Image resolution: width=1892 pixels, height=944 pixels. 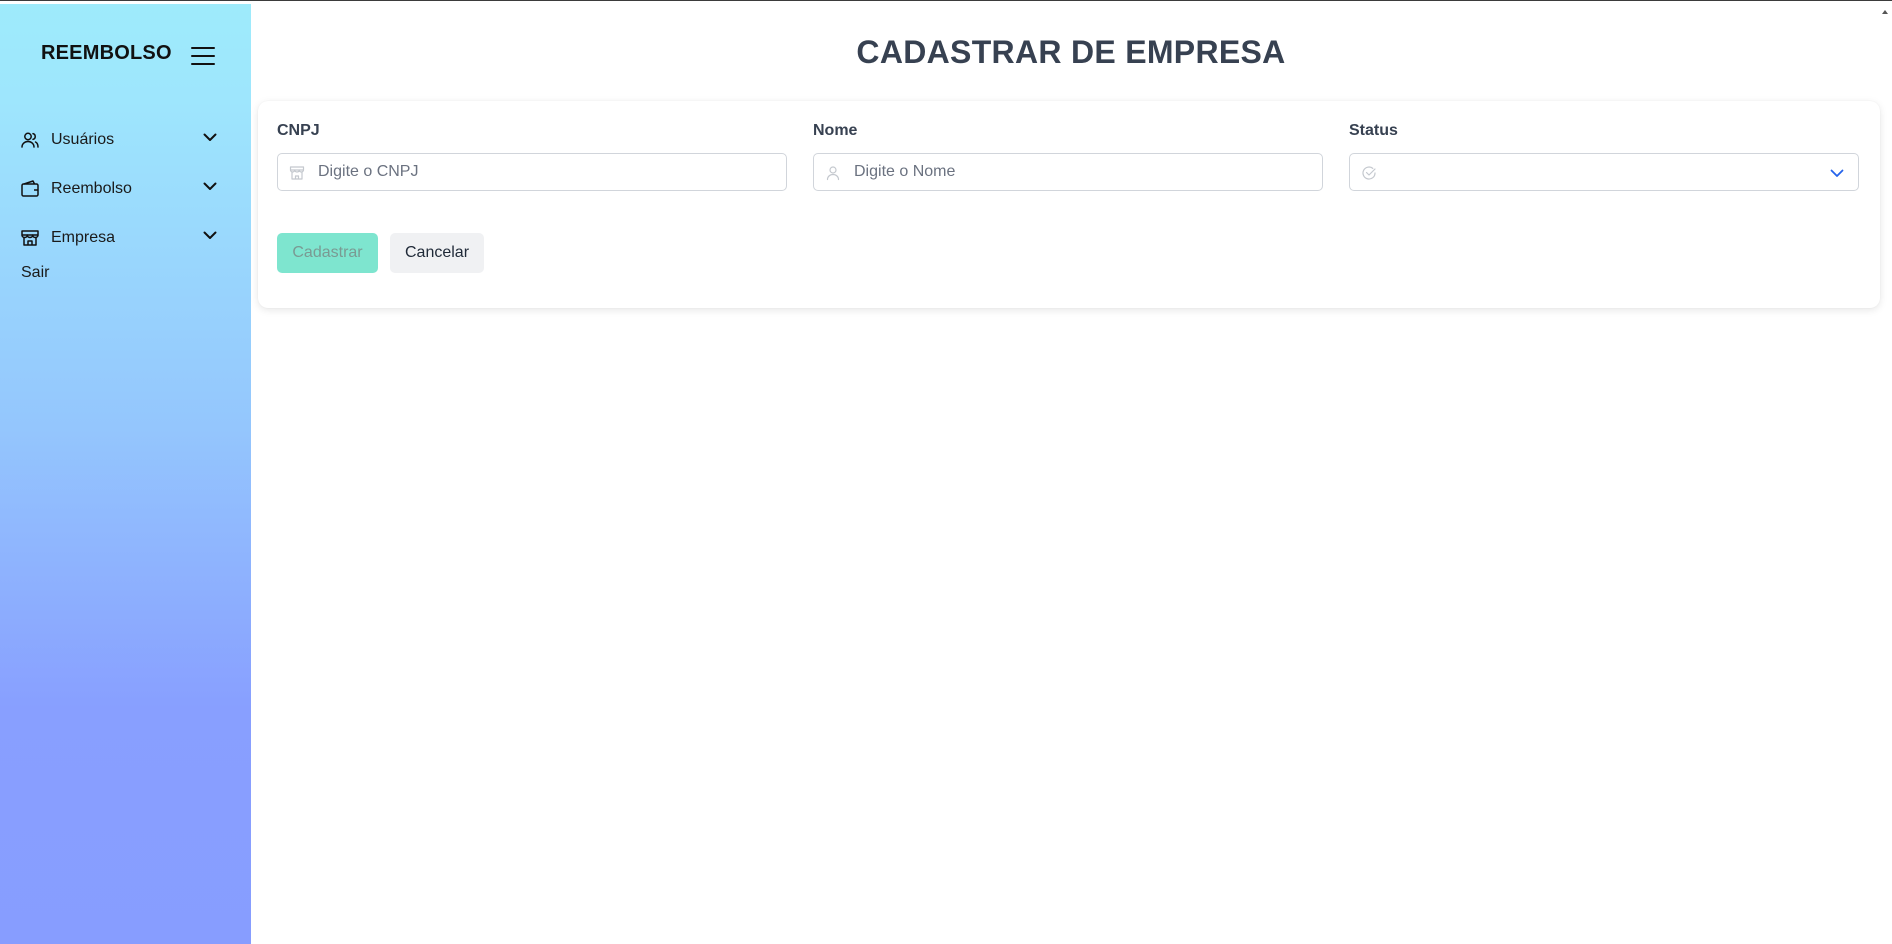 What do you see at coordinates (122, 238) in the screenshot?
I see `sidebar-item-empresa: Empresa` at bounding box center [122, 238].